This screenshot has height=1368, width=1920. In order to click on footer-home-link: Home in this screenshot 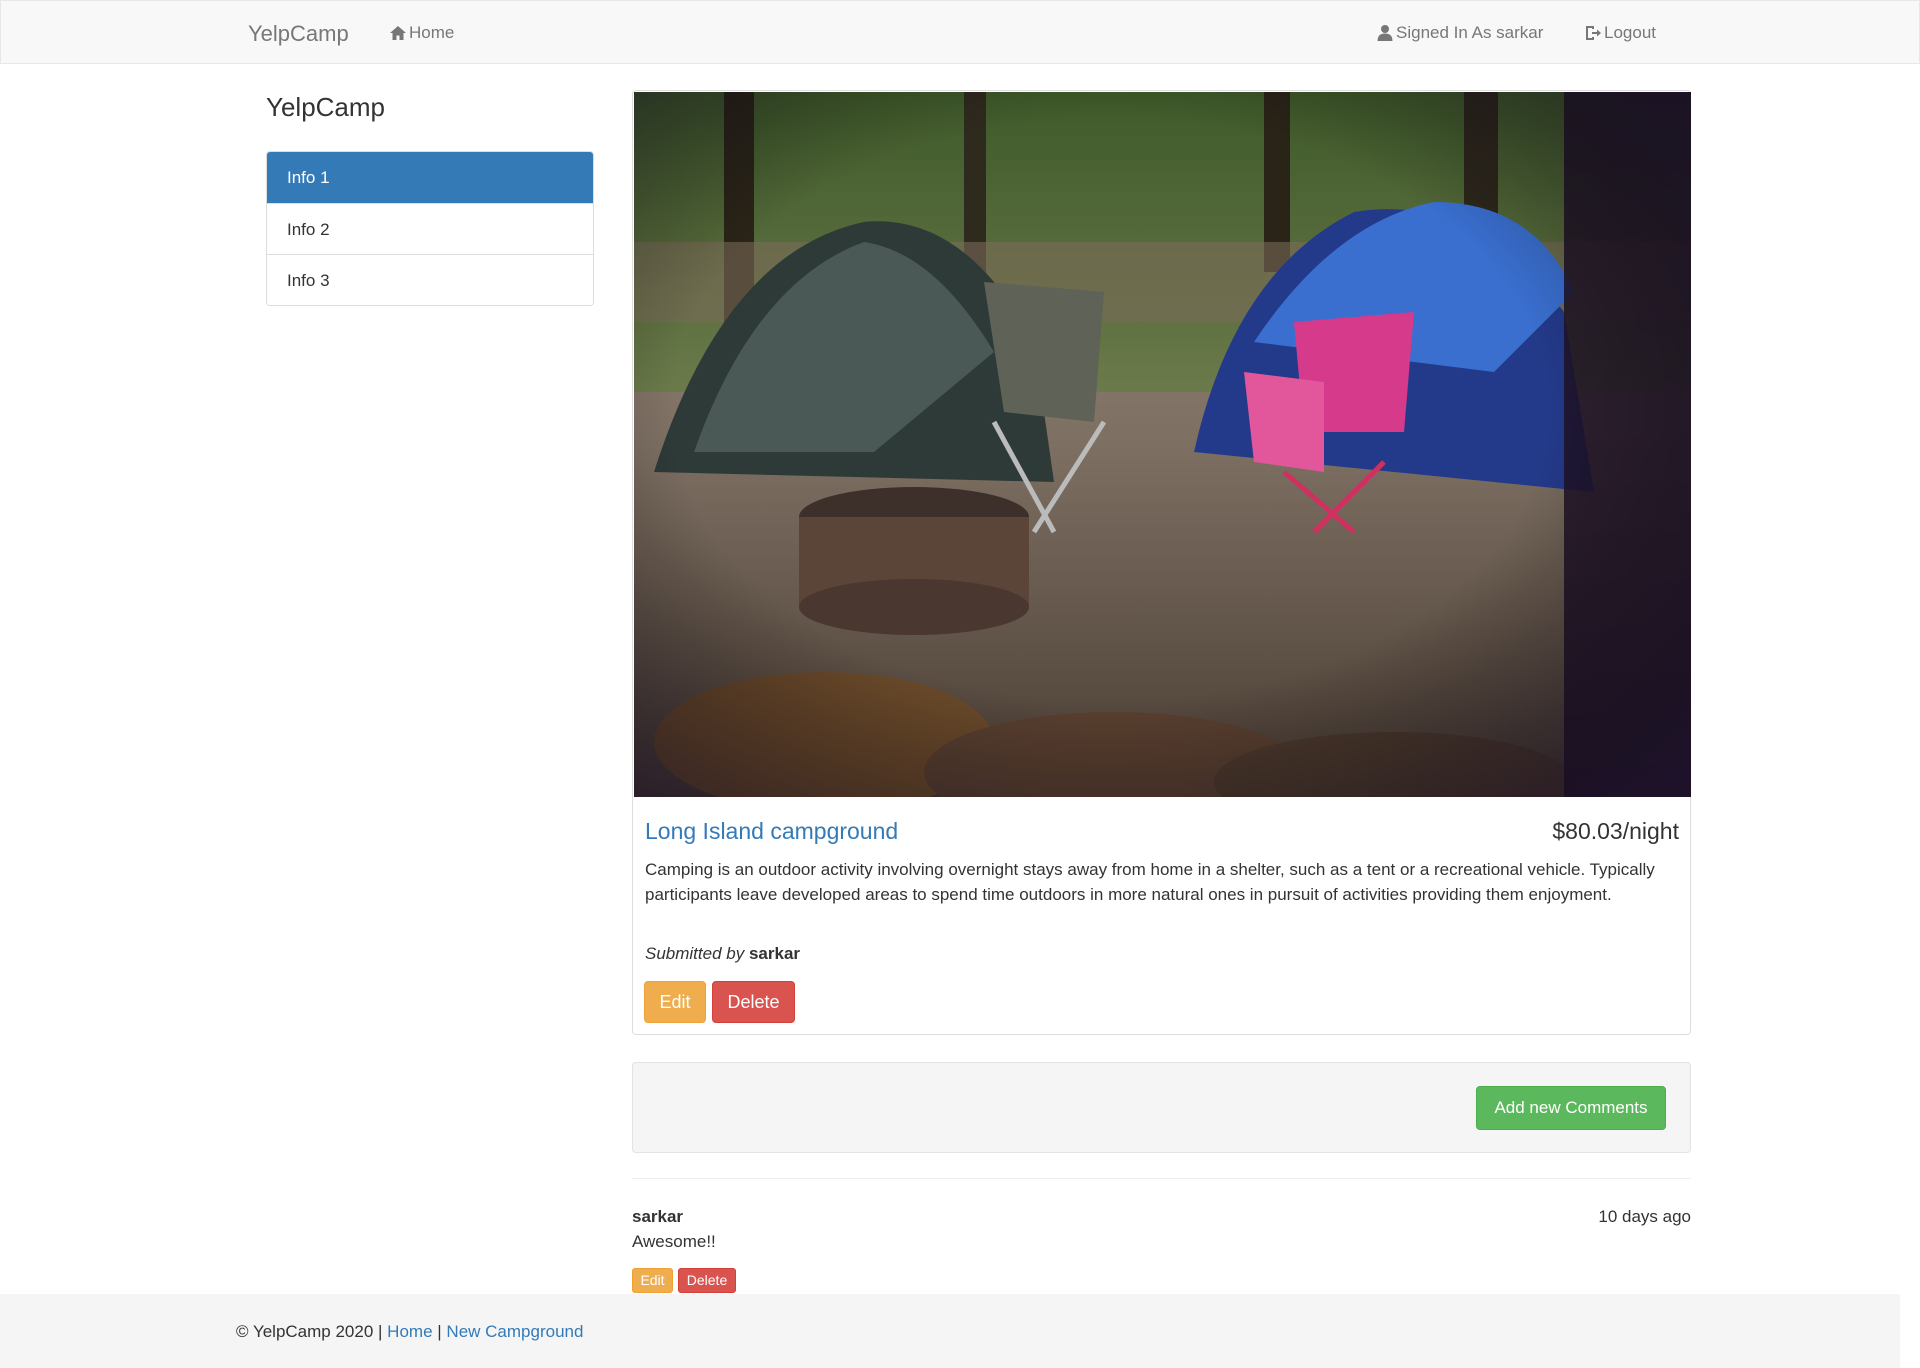, I will do `click(409, 1331)`.